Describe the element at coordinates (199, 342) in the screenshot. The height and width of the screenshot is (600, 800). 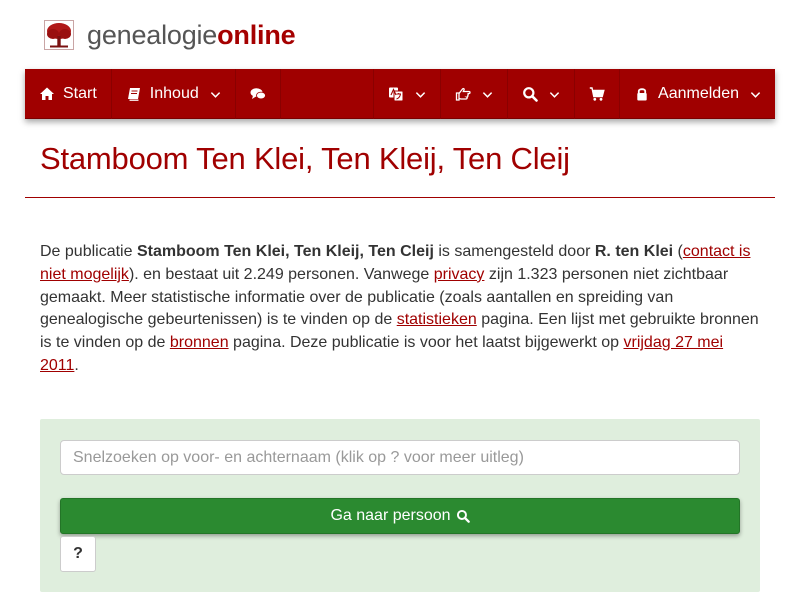
I see `sources-link: bronnen` at that location.